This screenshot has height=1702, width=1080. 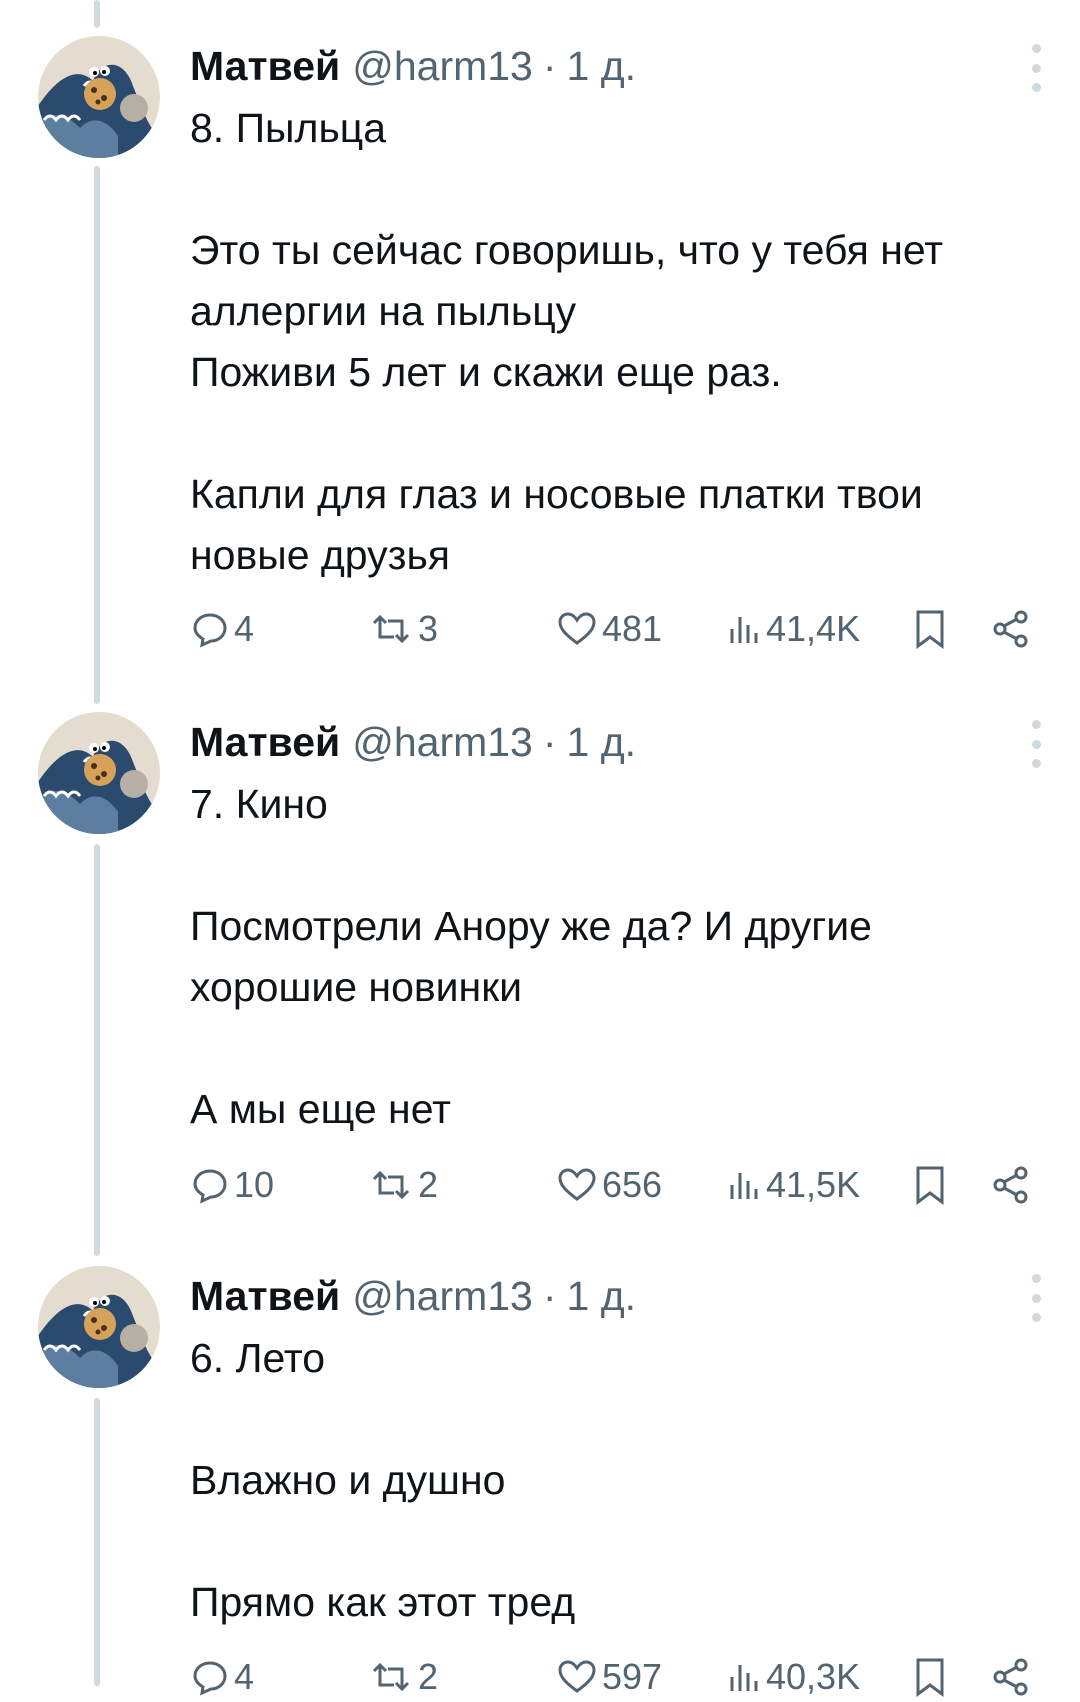 What do you see at coordinates (320, 1109) in the screenshot?
I see `tweet-line: А мы еще нет` at bounding box center [320, 1109].